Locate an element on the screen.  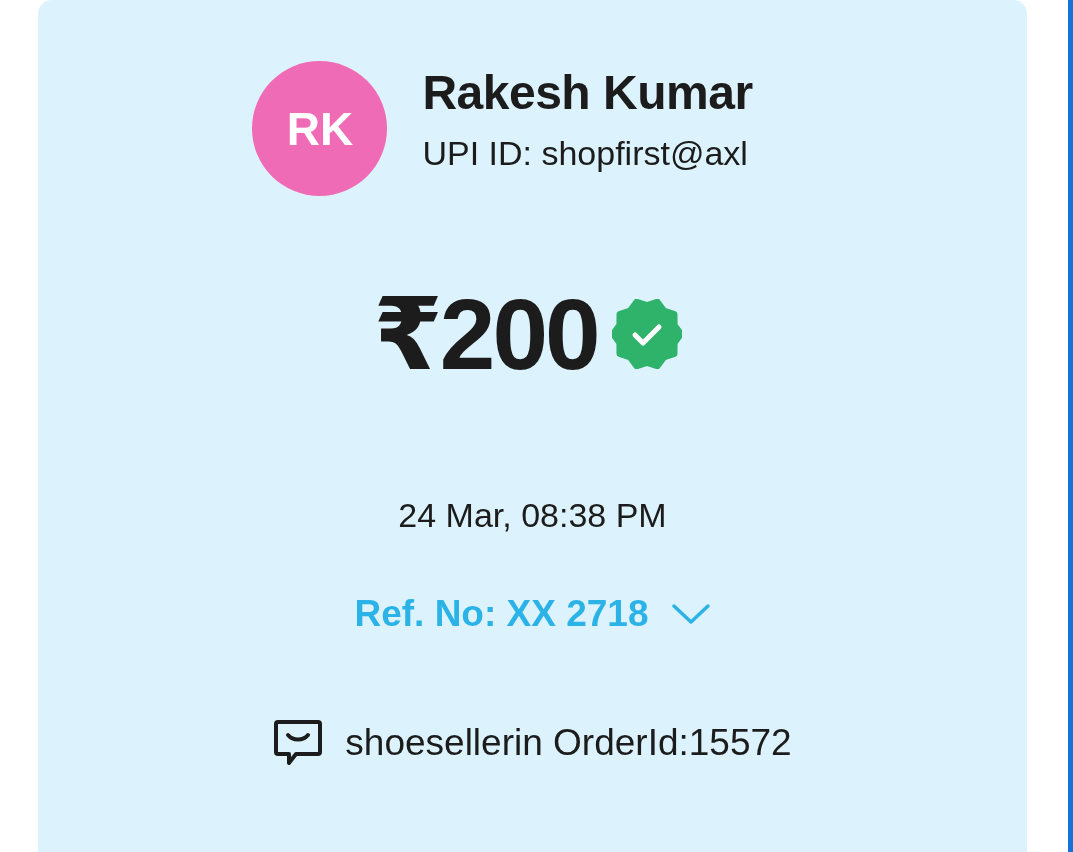
payment-note: shoesellerin OrderId:15572 is located at coordinates (568, 743).